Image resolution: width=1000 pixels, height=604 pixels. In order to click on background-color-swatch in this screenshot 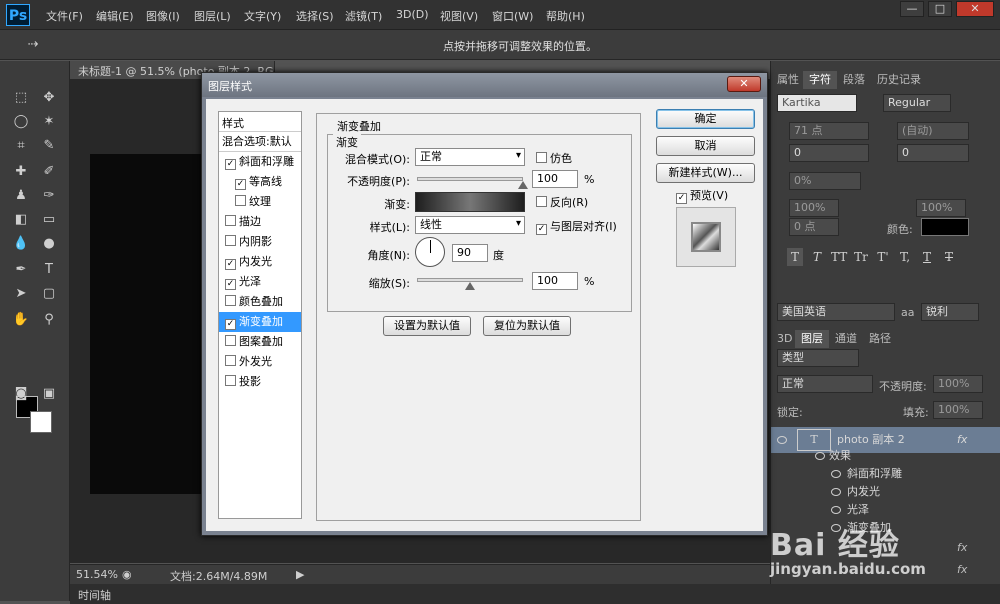, I will do `click(41, 422)`.